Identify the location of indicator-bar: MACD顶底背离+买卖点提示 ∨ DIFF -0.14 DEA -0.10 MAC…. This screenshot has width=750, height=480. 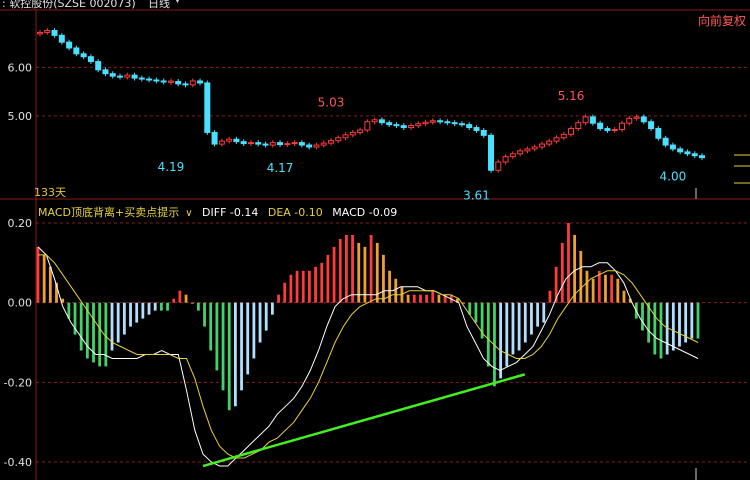
(220, 212).